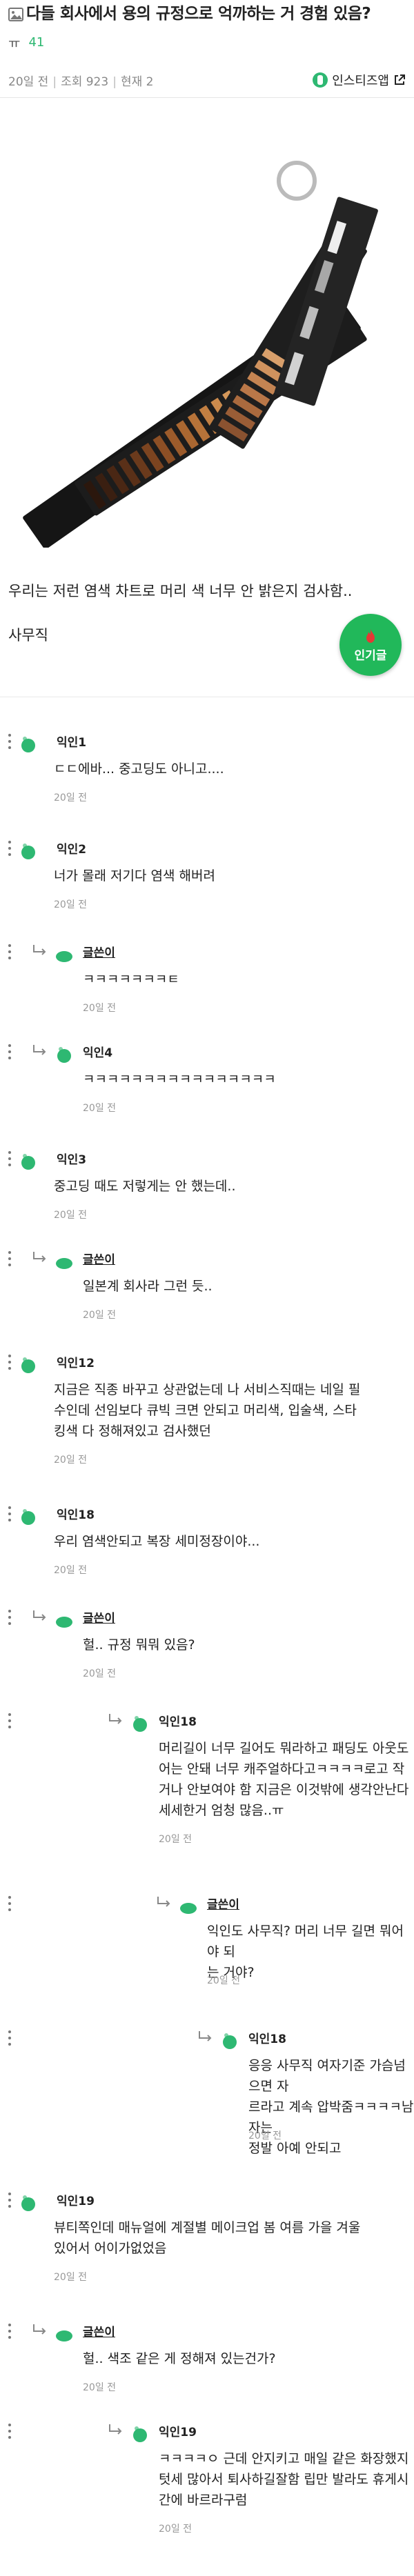  I want to click on comment-item: 익인1 ㄷㄷ에바... 중고딩도 아니고.... 20일 전, so click(207, 779).